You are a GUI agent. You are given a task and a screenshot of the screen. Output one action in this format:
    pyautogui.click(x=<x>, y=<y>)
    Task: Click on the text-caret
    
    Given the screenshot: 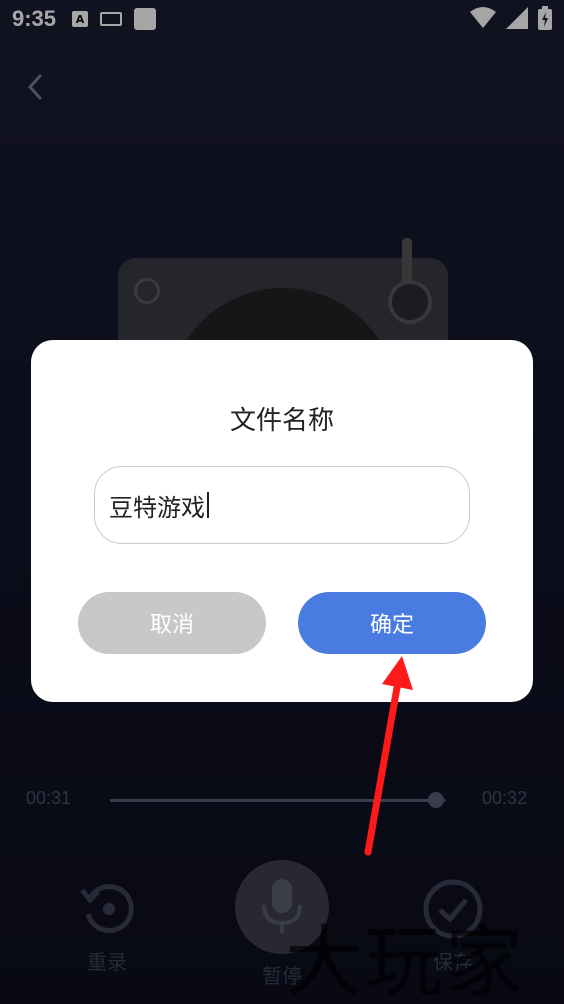 What is the action you would take?
    pyautogui.click(x=208, y=505)
    